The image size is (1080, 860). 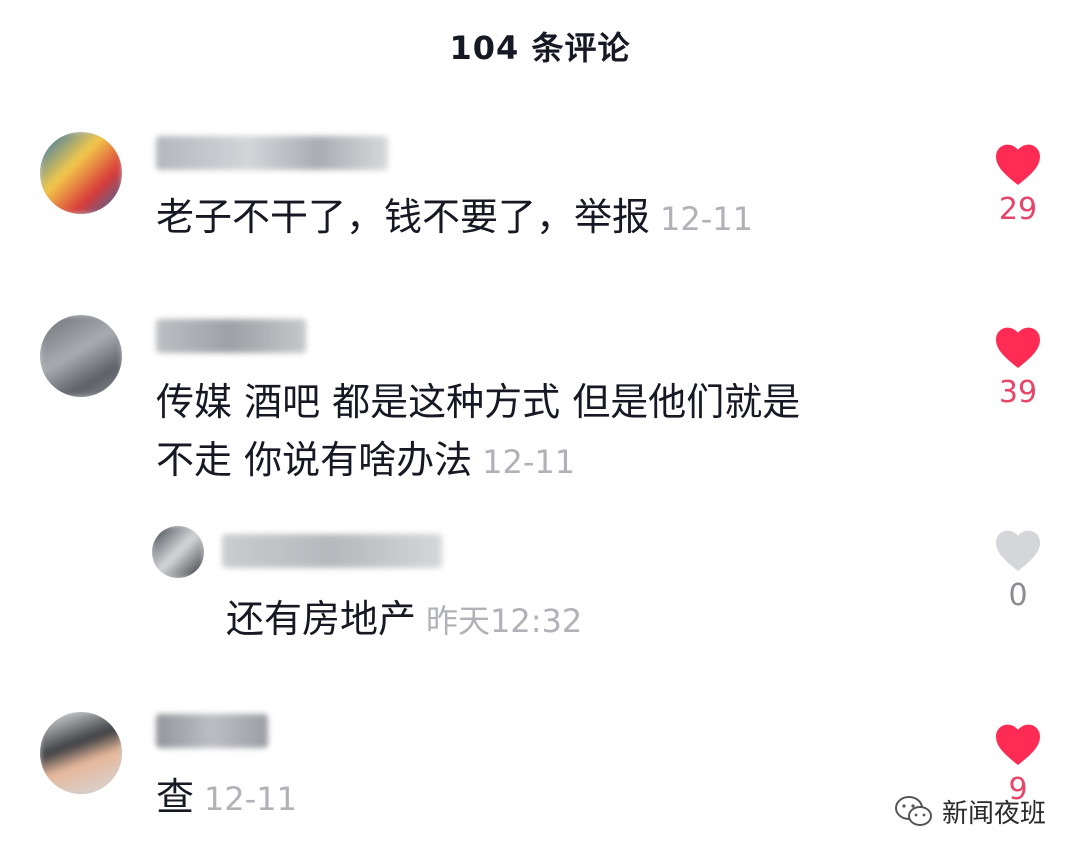 What do you see at coordinates (913, 810) in the screenshot?
I see `wechat-icon` at bounding box center [913, 810].